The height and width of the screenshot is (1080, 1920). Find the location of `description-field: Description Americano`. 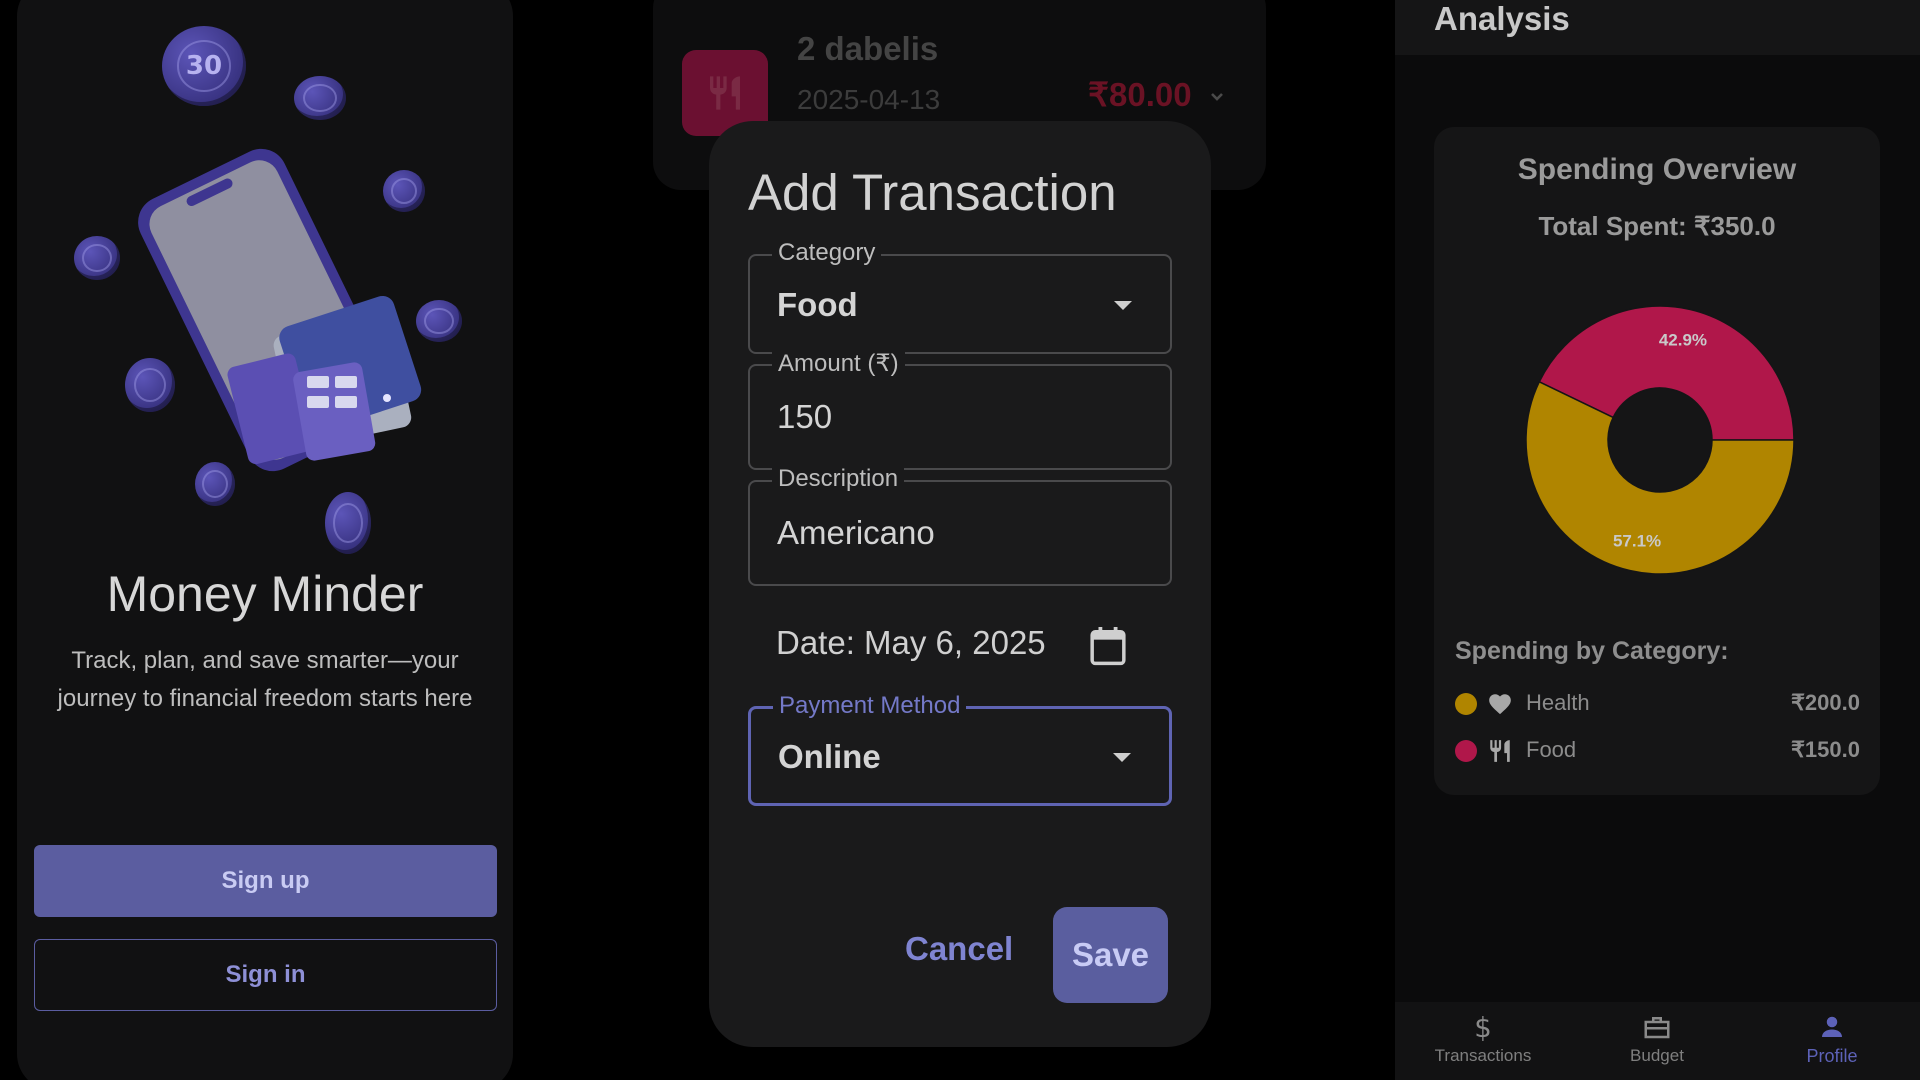

description-field: Description Americano is located at coordinates (960, 525).